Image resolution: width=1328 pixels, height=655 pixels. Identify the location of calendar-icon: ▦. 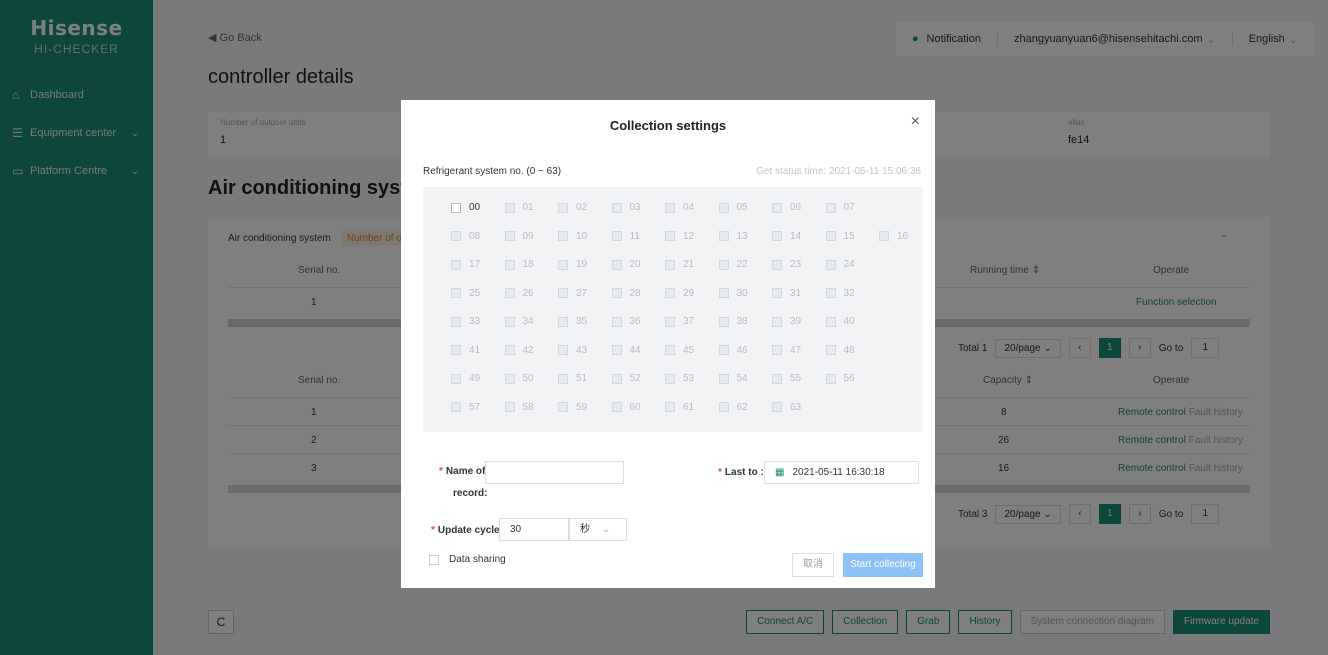
(780, 472).